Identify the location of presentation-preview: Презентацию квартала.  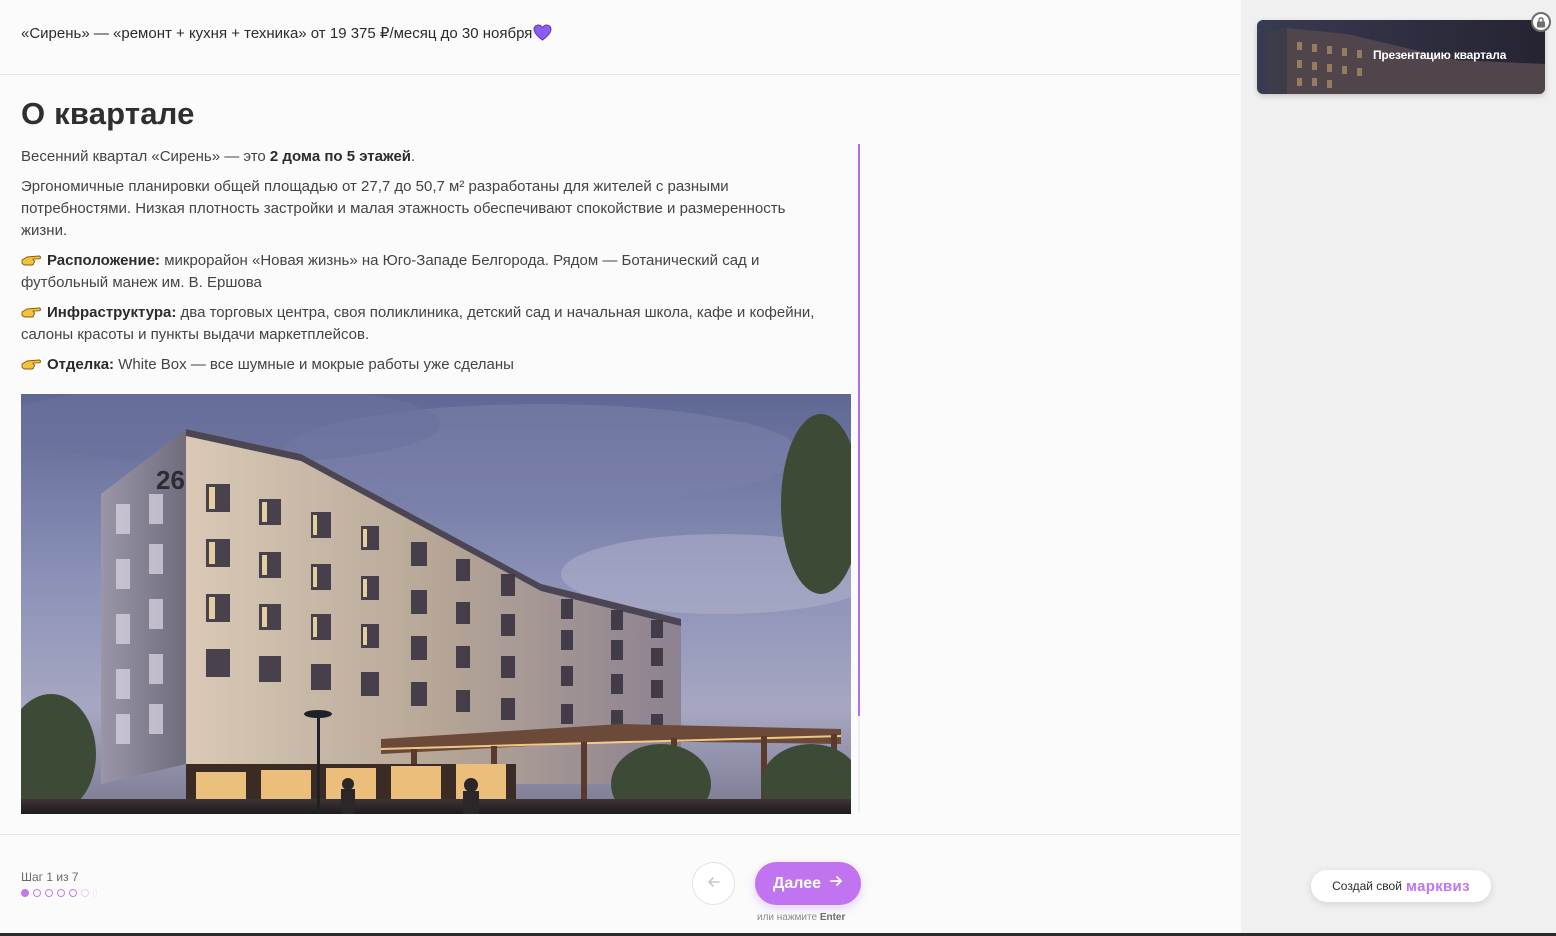
(1401, 57).